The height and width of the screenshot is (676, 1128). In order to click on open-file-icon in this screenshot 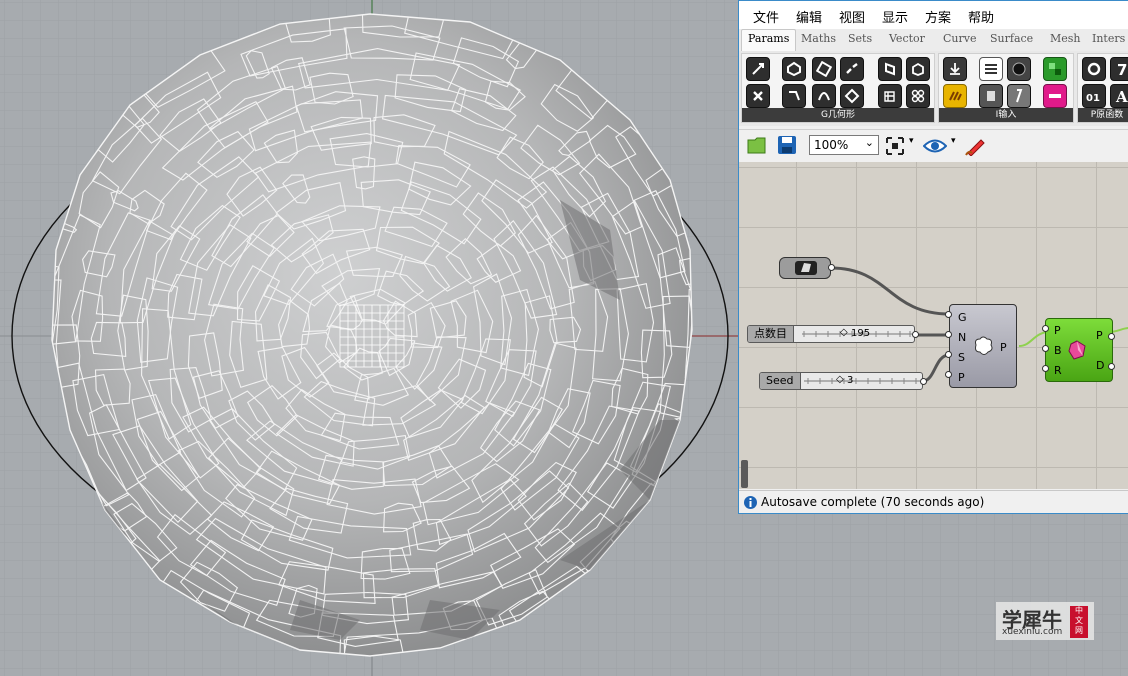, I will do `click(757, 145)`.